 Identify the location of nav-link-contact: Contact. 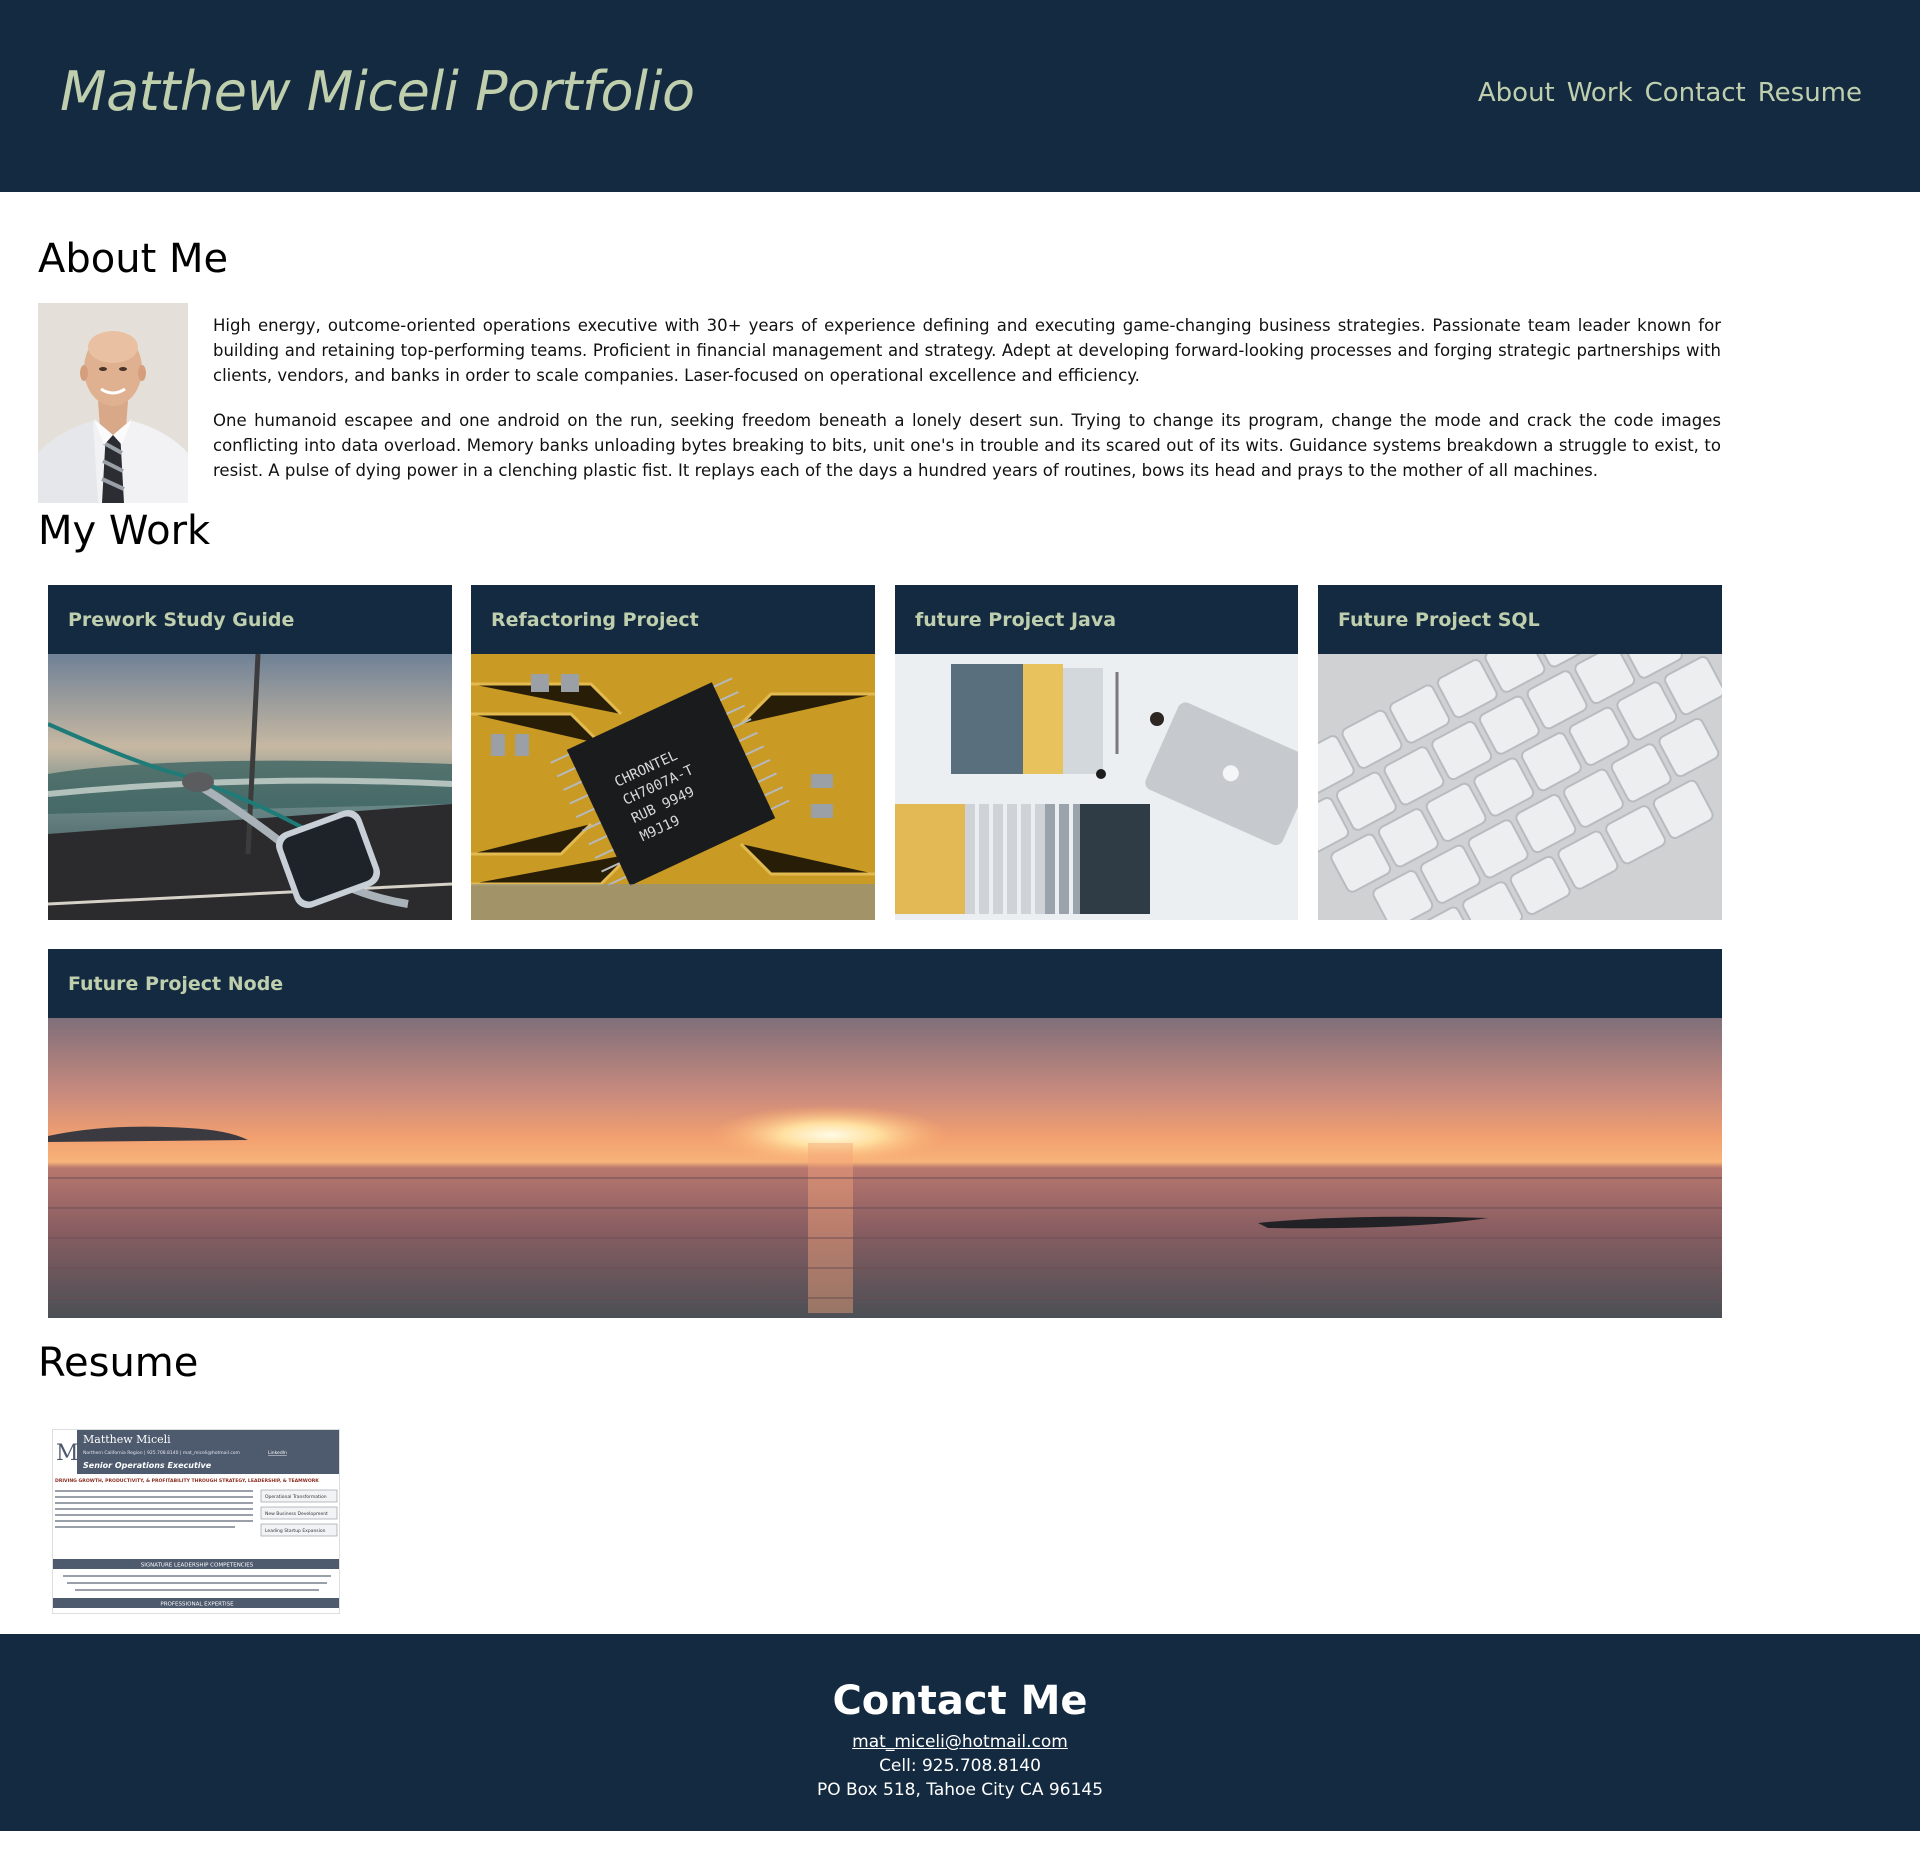
(1695, 93).